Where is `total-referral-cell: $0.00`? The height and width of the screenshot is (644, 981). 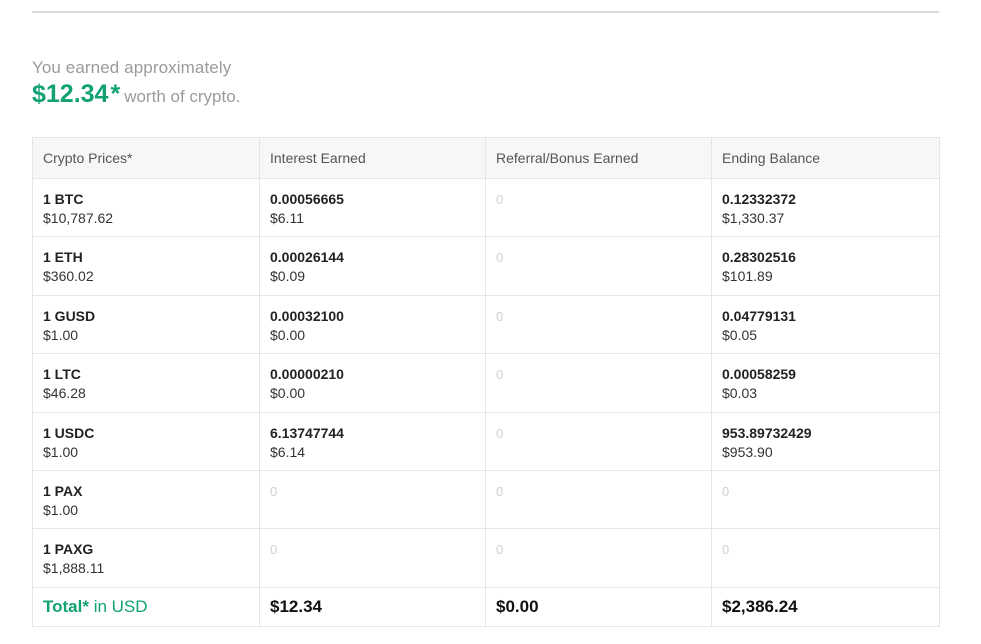
total-referral-cell: $0.00 is located at coordinates (598, 606).